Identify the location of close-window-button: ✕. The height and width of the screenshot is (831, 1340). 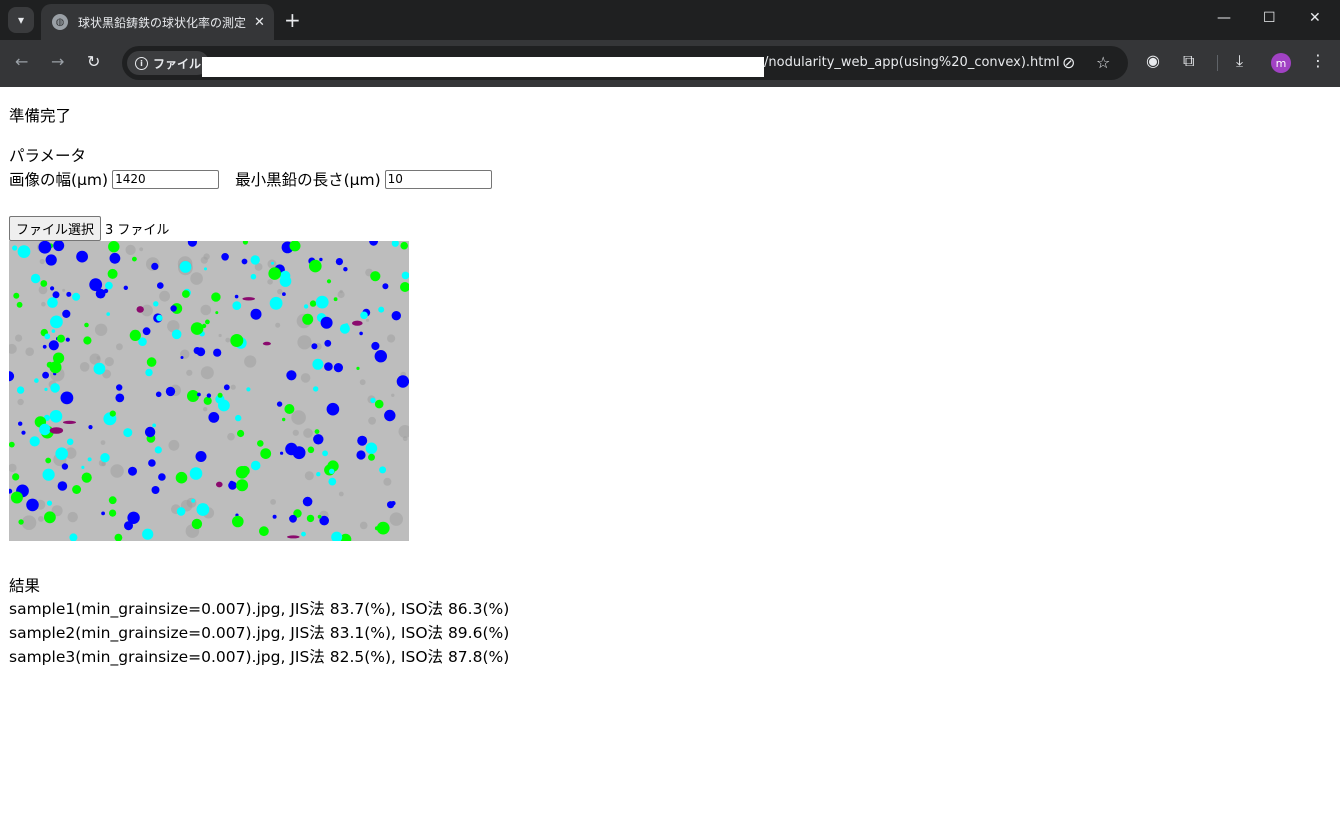
(1315, 18).